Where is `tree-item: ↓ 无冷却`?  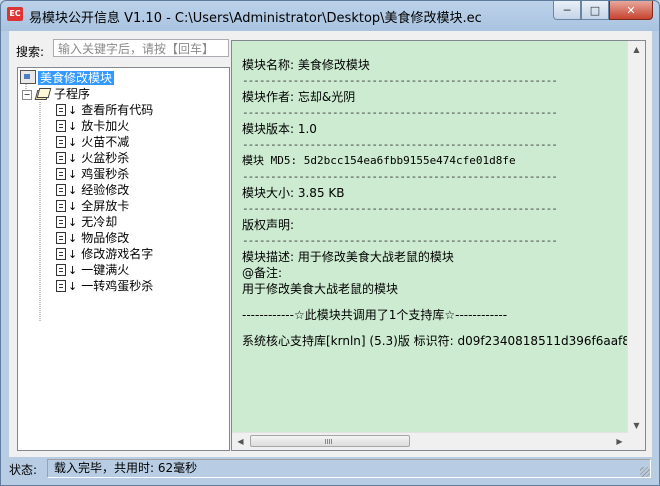 tree-item: ↓ 无冷却 is located at coordinates (87, 222).